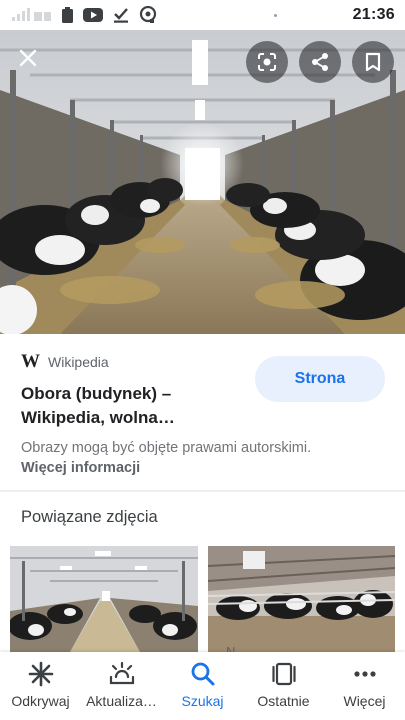 This screenshot has width=405, height=720. What do you see at coordinates (284, 674) in the screenshot?
I see `tabs-icon` at bounding box center [284, 674].